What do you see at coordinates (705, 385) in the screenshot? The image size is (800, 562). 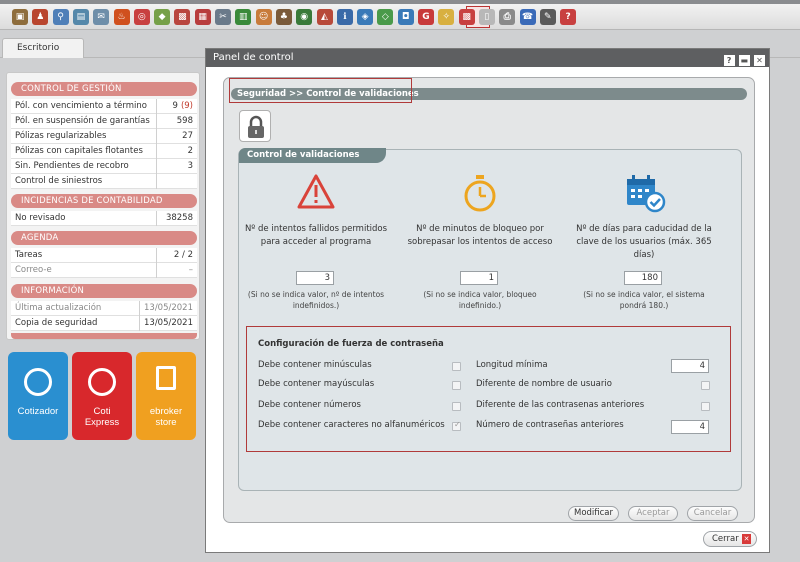 I see `diff-username-checkbox` at bounding box center [705, 385].